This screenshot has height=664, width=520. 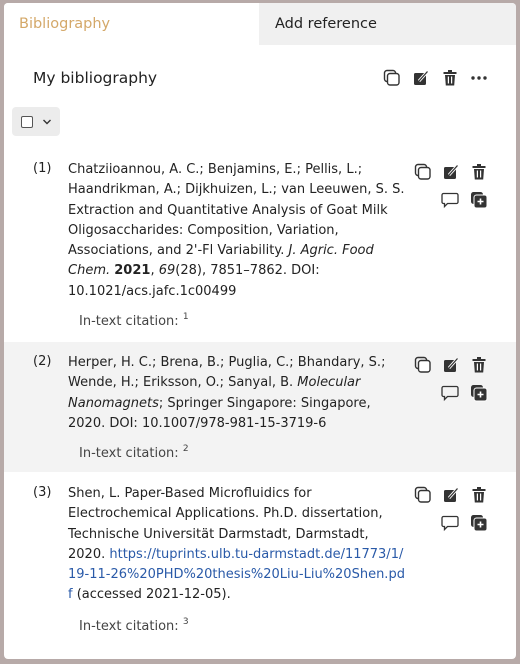 What do you see at coordinates (27, 121) in the screenshot?
I see `checkbox-icon` at bounding box center [27, 121].